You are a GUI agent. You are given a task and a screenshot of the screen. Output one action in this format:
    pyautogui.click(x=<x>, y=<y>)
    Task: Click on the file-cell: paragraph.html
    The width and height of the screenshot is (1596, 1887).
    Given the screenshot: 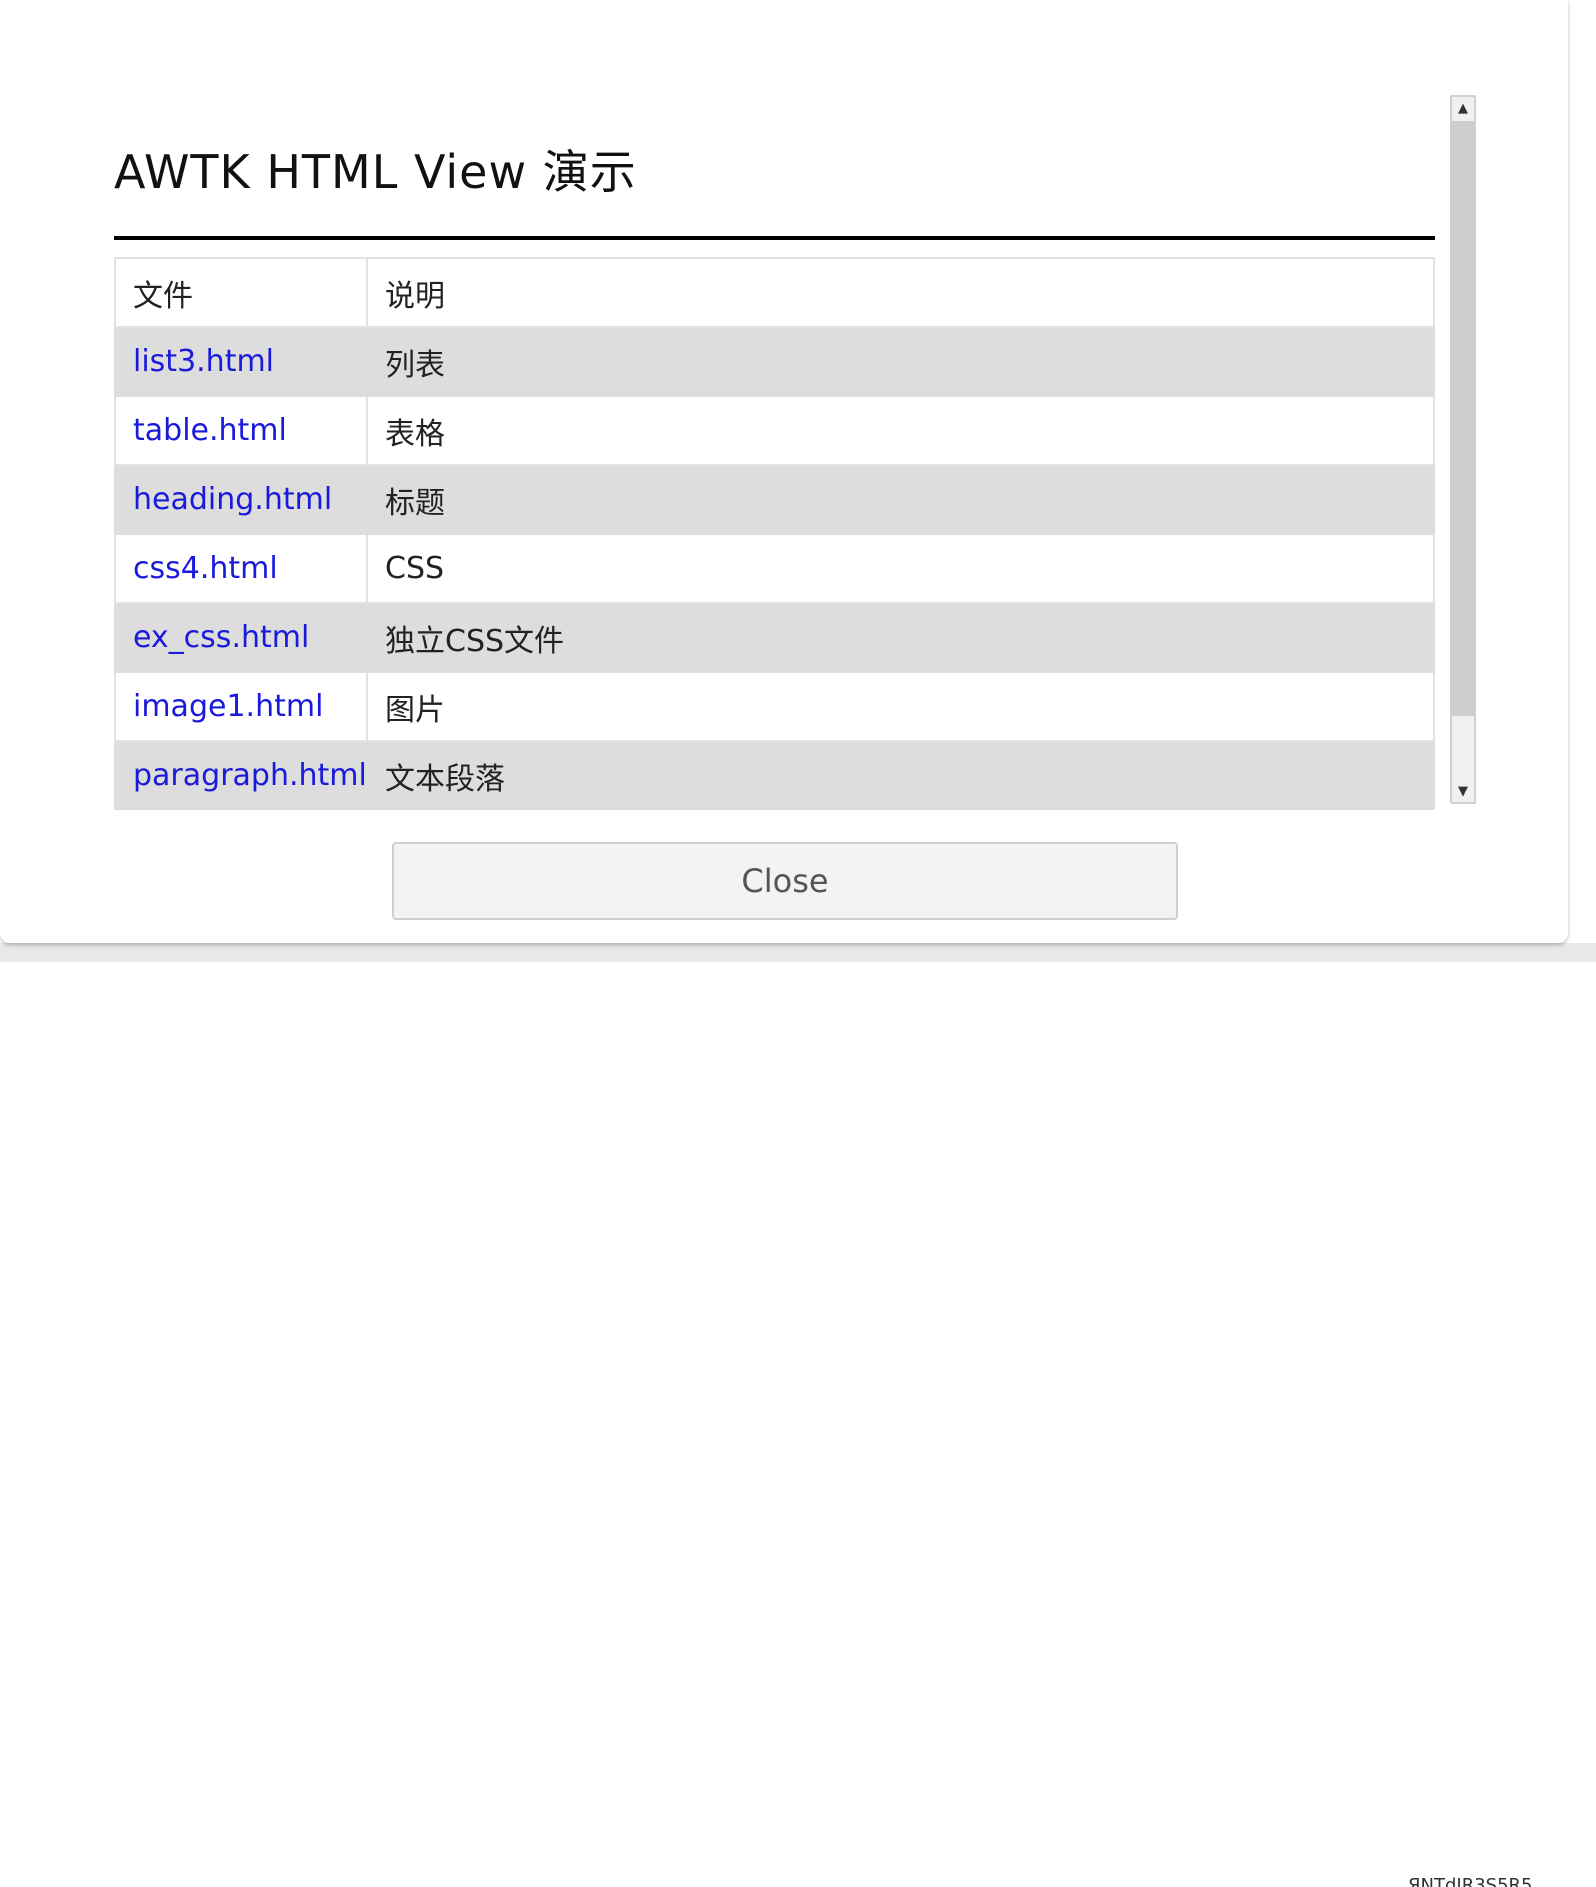 What is the action you would take?
    pyautogui.click(x=241, y=775)
    